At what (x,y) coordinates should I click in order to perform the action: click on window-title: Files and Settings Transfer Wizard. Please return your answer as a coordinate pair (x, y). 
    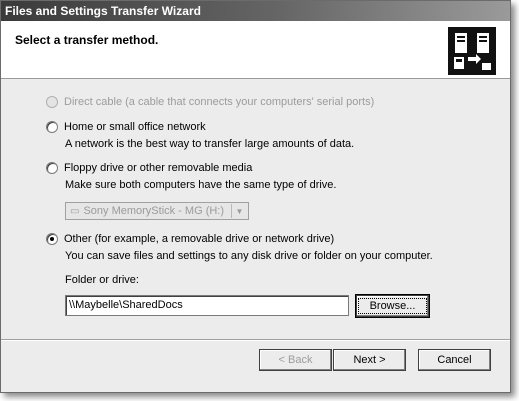
    Looking at the image, I should click on (103, 11).